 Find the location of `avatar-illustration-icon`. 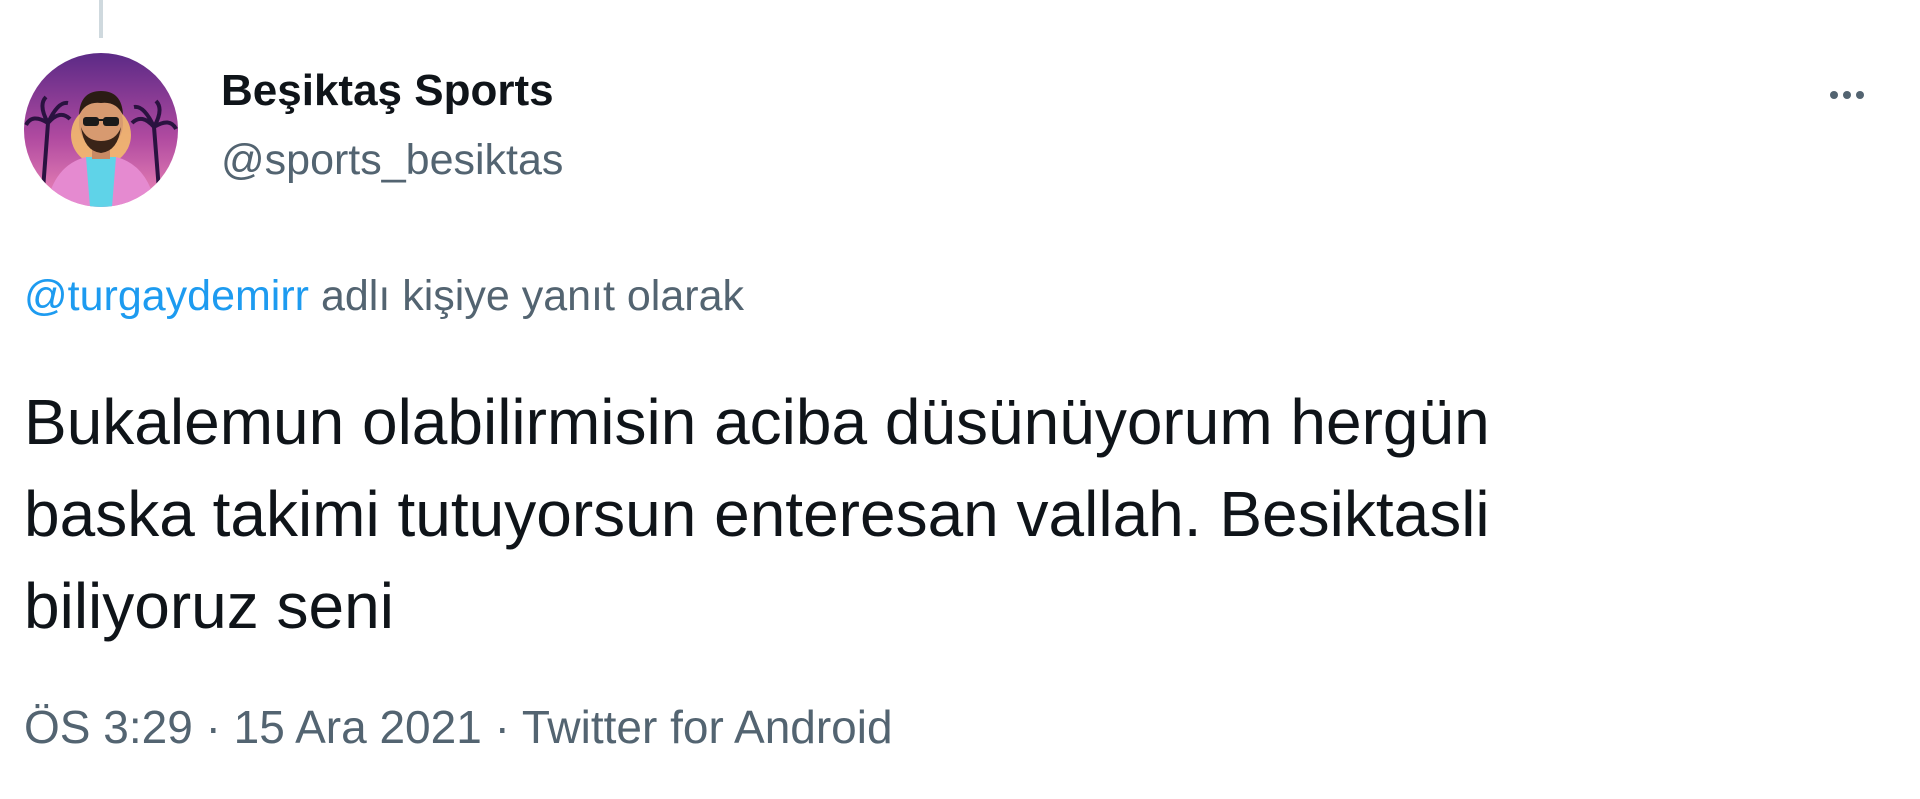

avatar-illustration-icon is located at coordinates (101, 130).